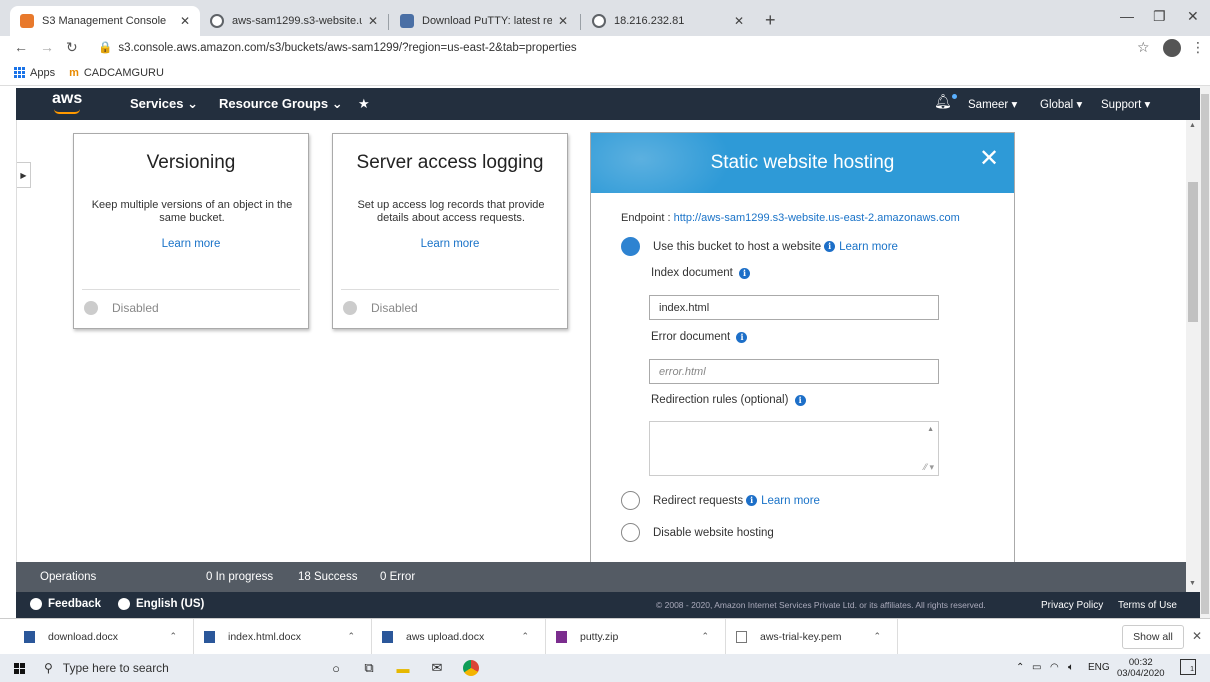 The image size is (1210, 682). Describe the element at coordinates (1127, 16) in the screenshot. I see `minimize-icon: —` at that location.